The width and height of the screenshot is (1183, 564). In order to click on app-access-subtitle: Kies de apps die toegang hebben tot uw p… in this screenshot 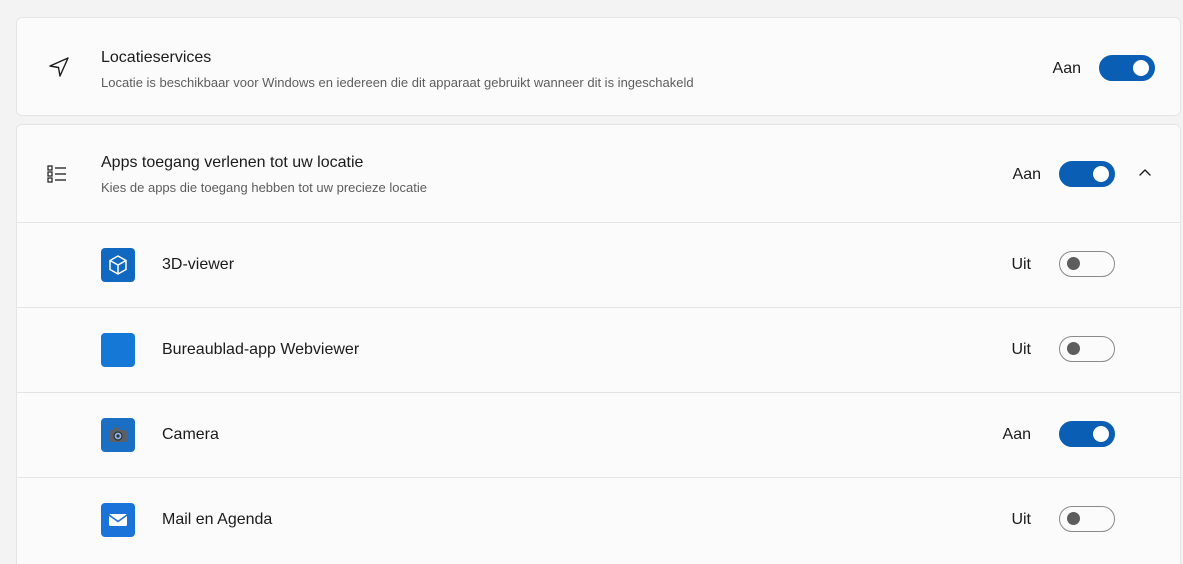, I will do `click(264, 187)`.